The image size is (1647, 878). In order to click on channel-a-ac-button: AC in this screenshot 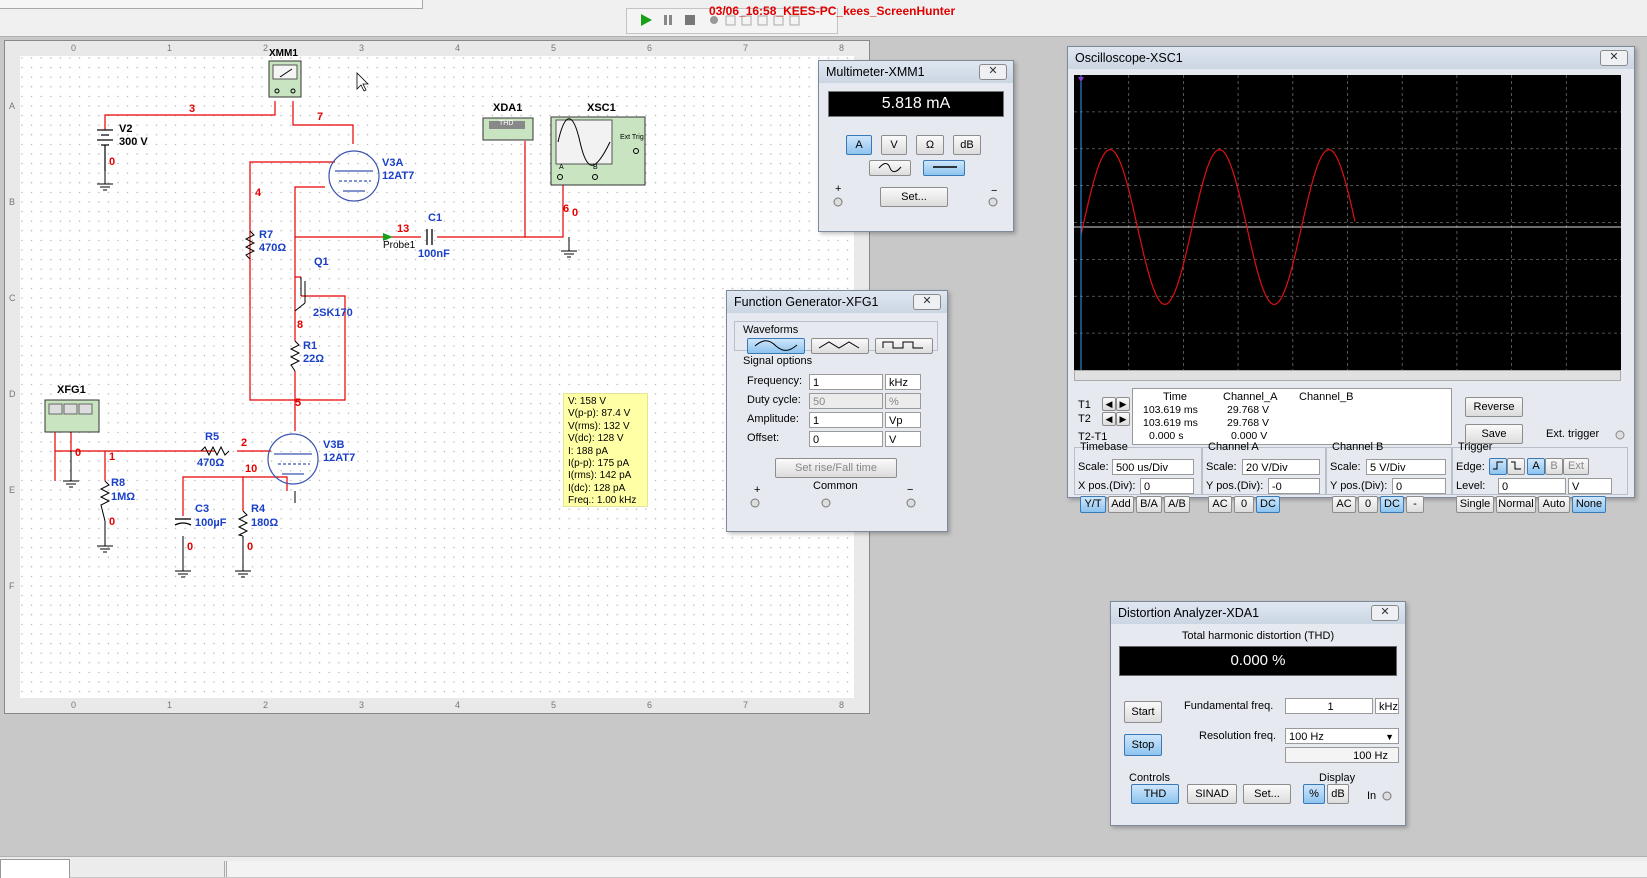, I will do `click(1220, 504)`.